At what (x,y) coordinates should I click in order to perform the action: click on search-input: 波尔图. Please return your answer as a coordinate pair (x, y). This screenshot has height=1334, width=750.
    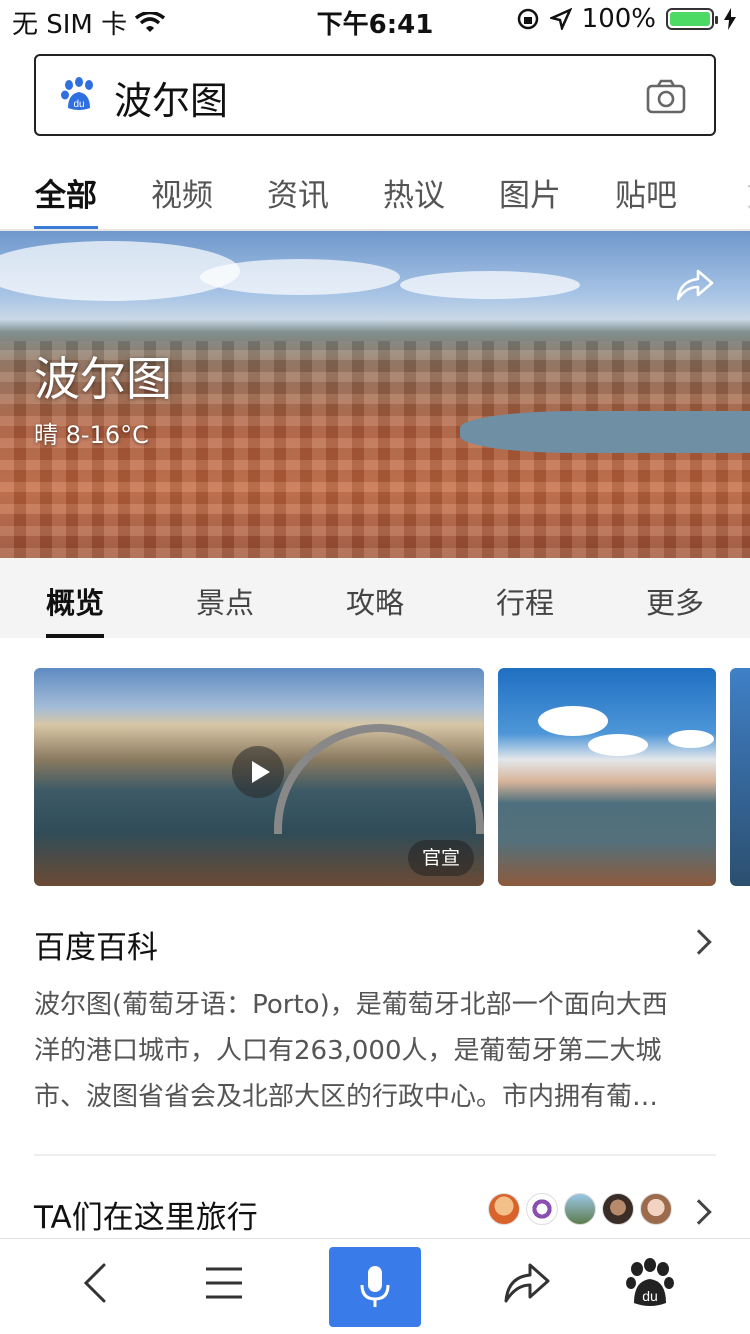
    Looking at the image, I should click on (171, 97).